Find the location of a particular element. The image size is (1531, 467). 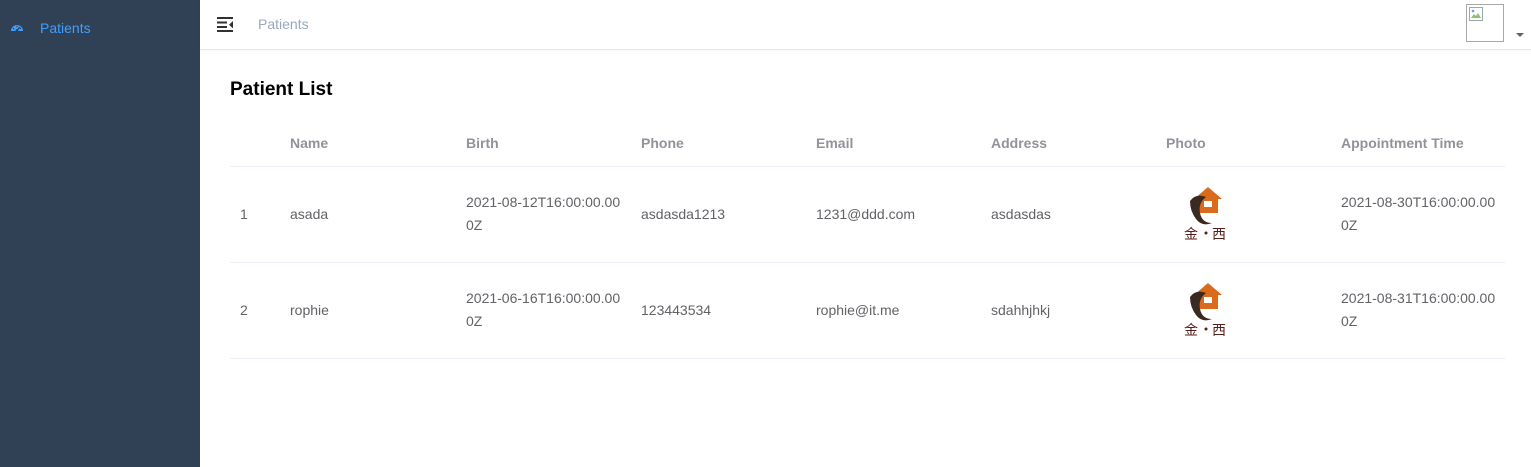

page-title: Patient List is located at coordinates (281, 89).